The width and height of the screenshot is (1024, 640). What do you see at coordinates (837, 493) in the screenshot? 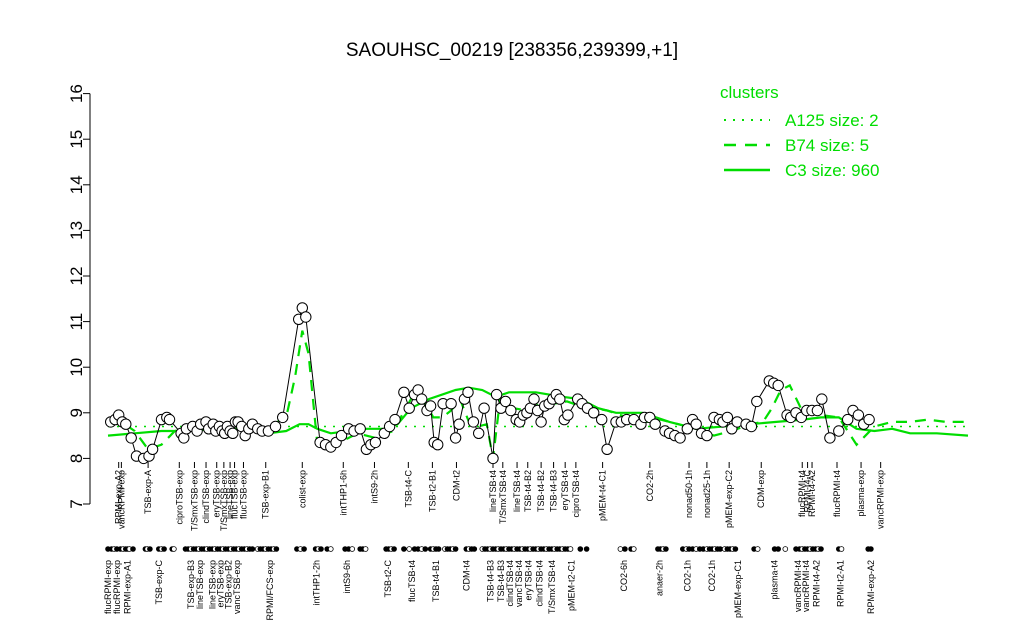
I see `top-tick-label: flucRPMI-t4` at bounding box center [837, 493].